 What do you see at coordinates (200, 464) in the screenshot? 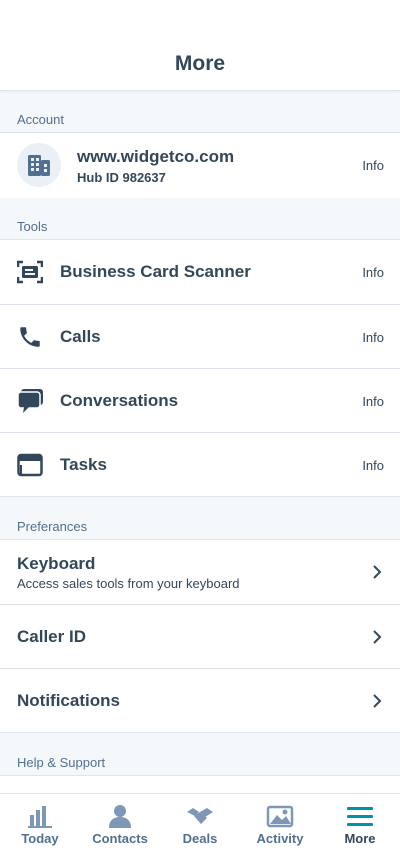
I see `tool-row-tasks: Tasks Info` at bounding box center [200, 464].